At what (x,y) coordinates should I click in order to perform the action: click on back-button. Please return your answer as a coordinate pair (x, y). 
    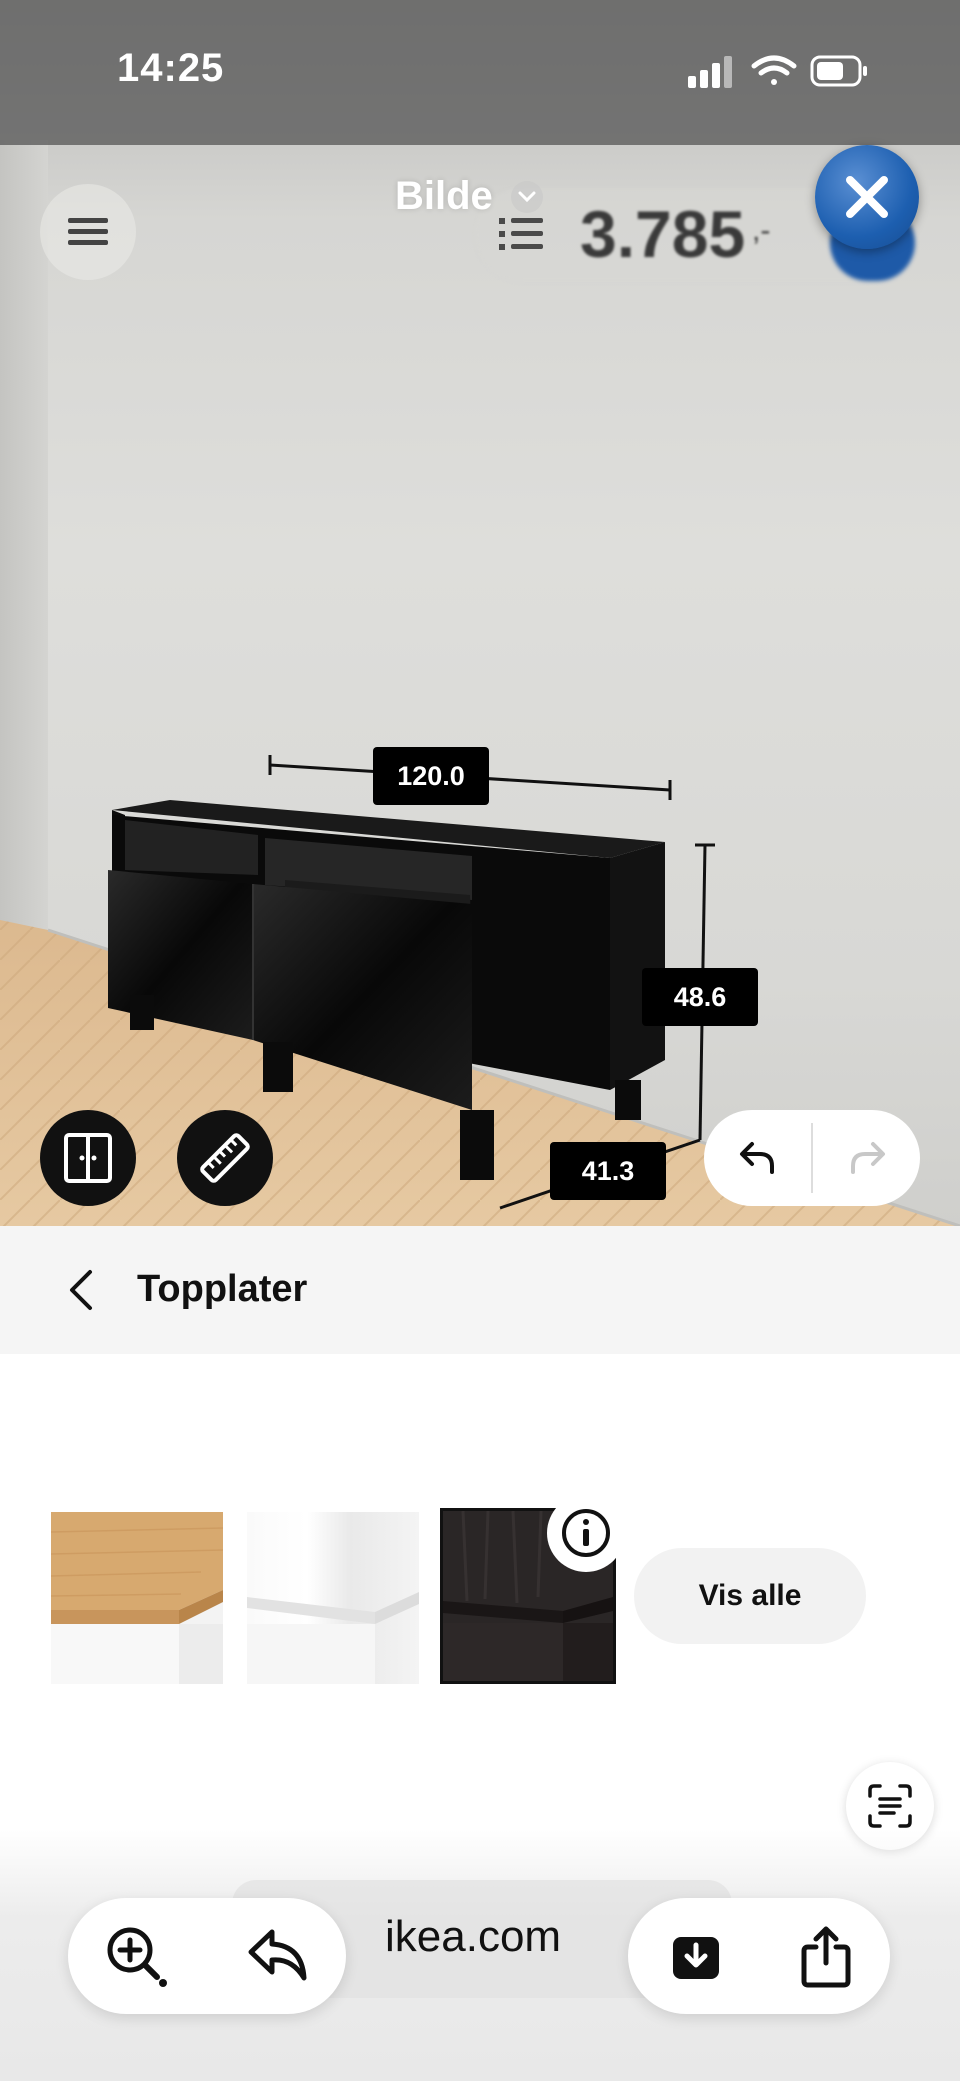
    Looking at the image, I should click on (80, 1290).